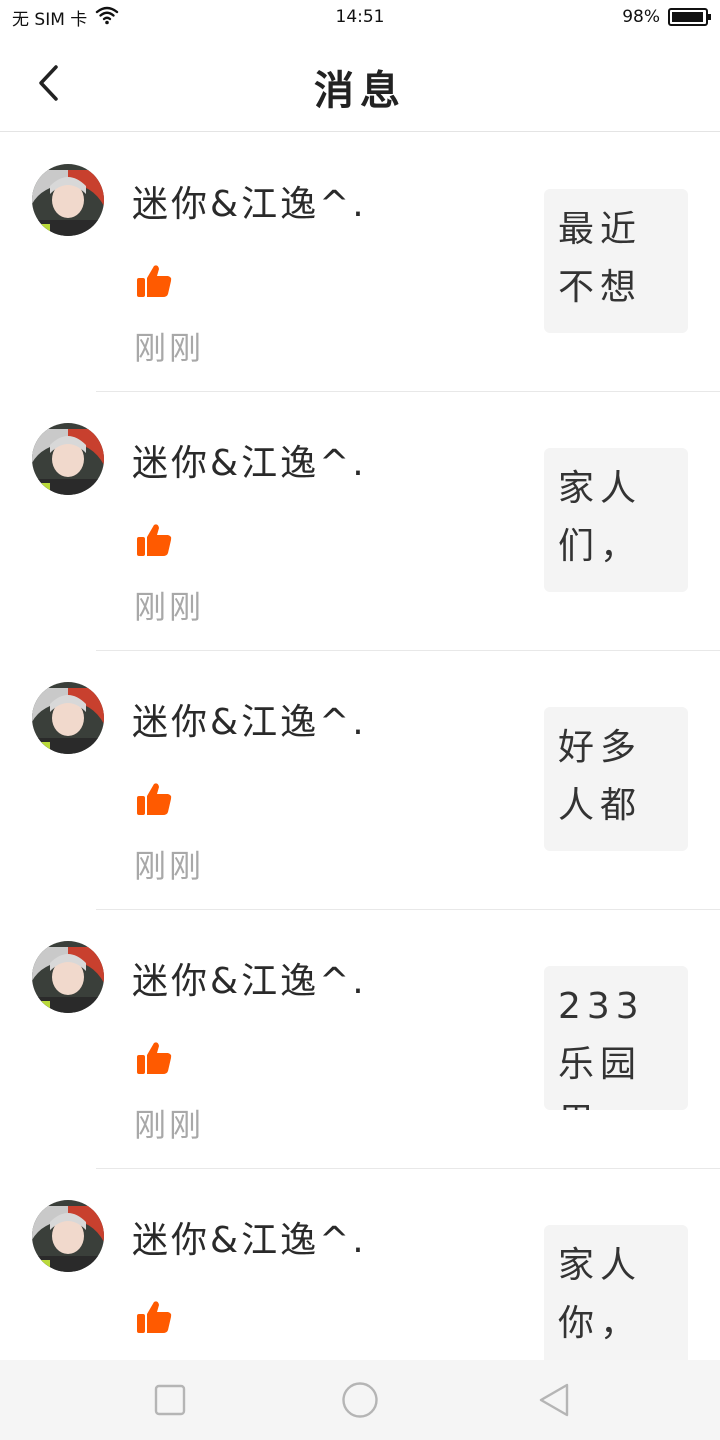 Image resolution: width=720 pixels, height=1440 pixels. I want to click on battery-percent: 98%, so click(641, 17).